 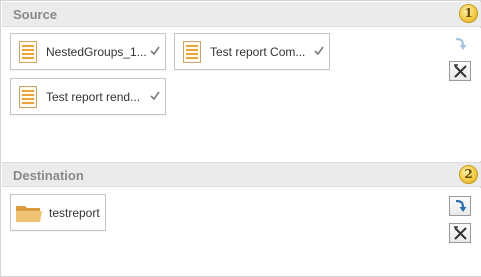 I want to click on source-header: Source 1, so click(x=241, y=14).